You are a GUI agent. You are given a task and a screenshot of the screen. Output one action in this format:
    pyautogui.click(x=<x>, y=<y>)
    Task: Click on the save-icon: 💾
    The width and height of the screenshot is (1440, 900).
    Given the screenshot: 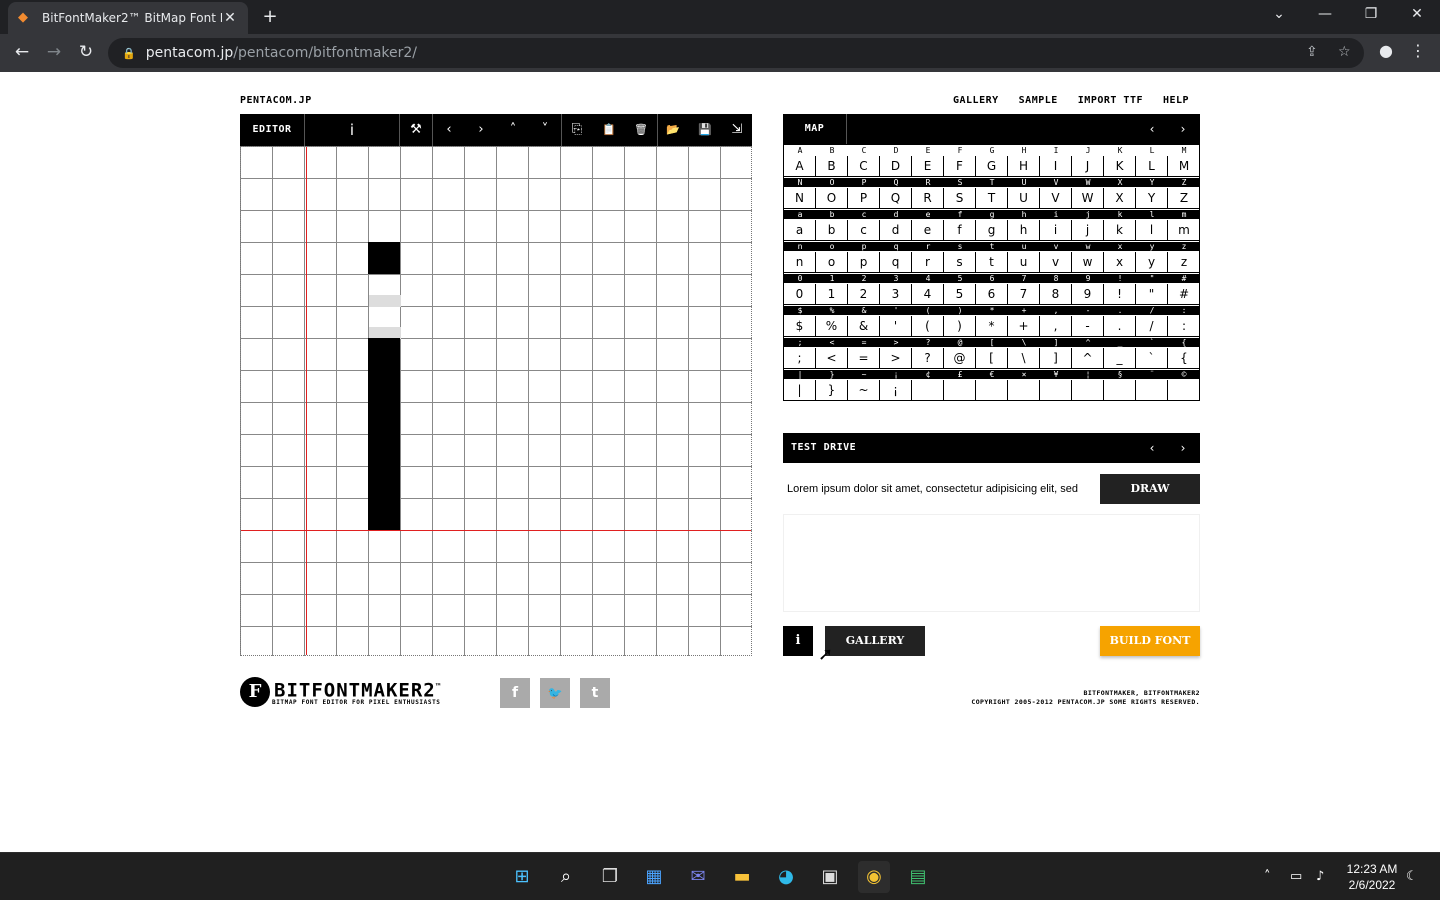 What is the action you would take?
    pyautogui.click(x=705, y=130)
    